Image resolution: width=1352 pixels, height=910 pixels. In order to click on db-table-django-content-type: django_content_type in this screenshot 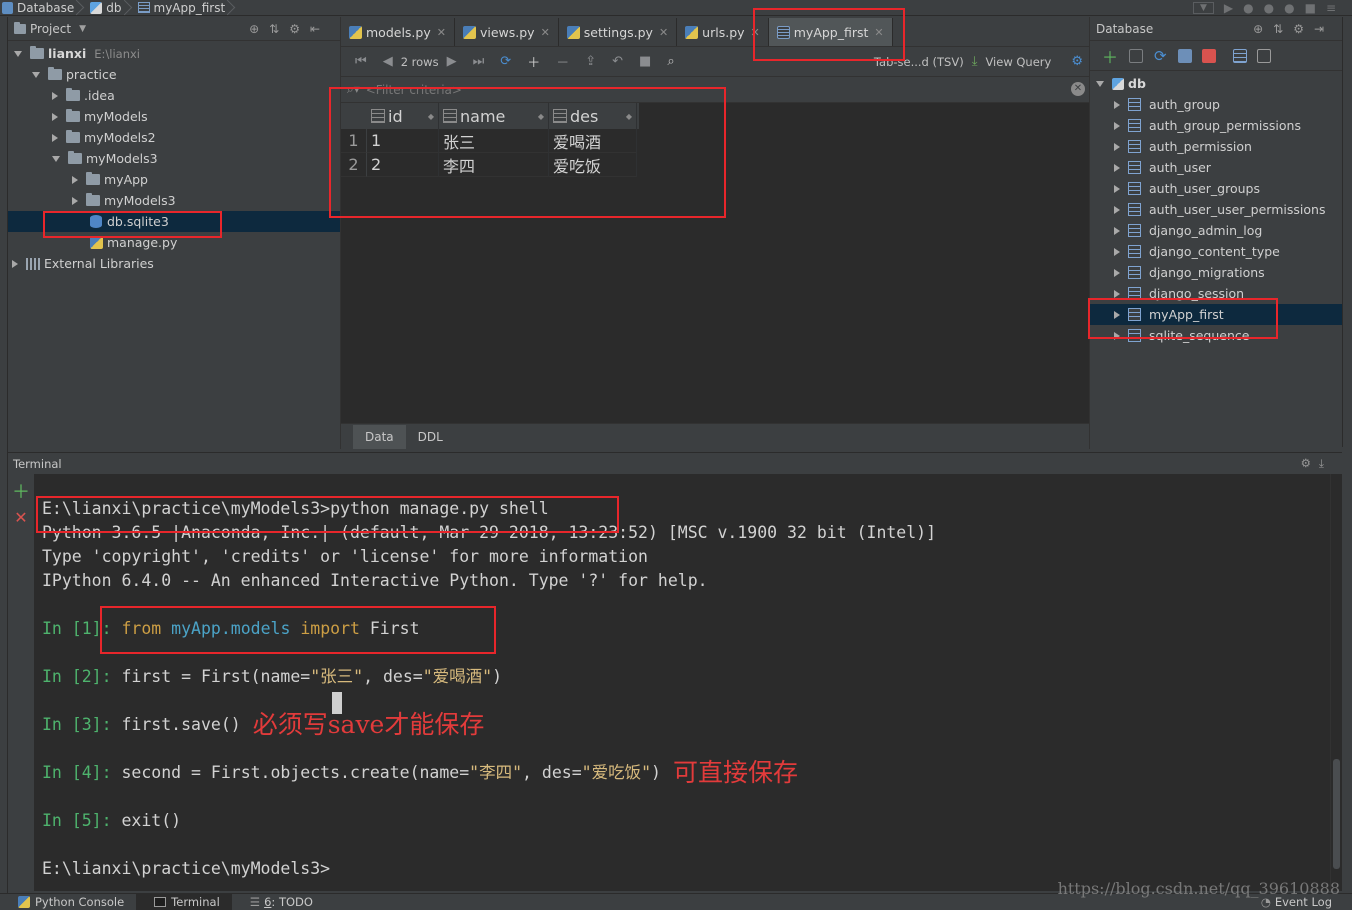, I will do `click(1216, 251)`.